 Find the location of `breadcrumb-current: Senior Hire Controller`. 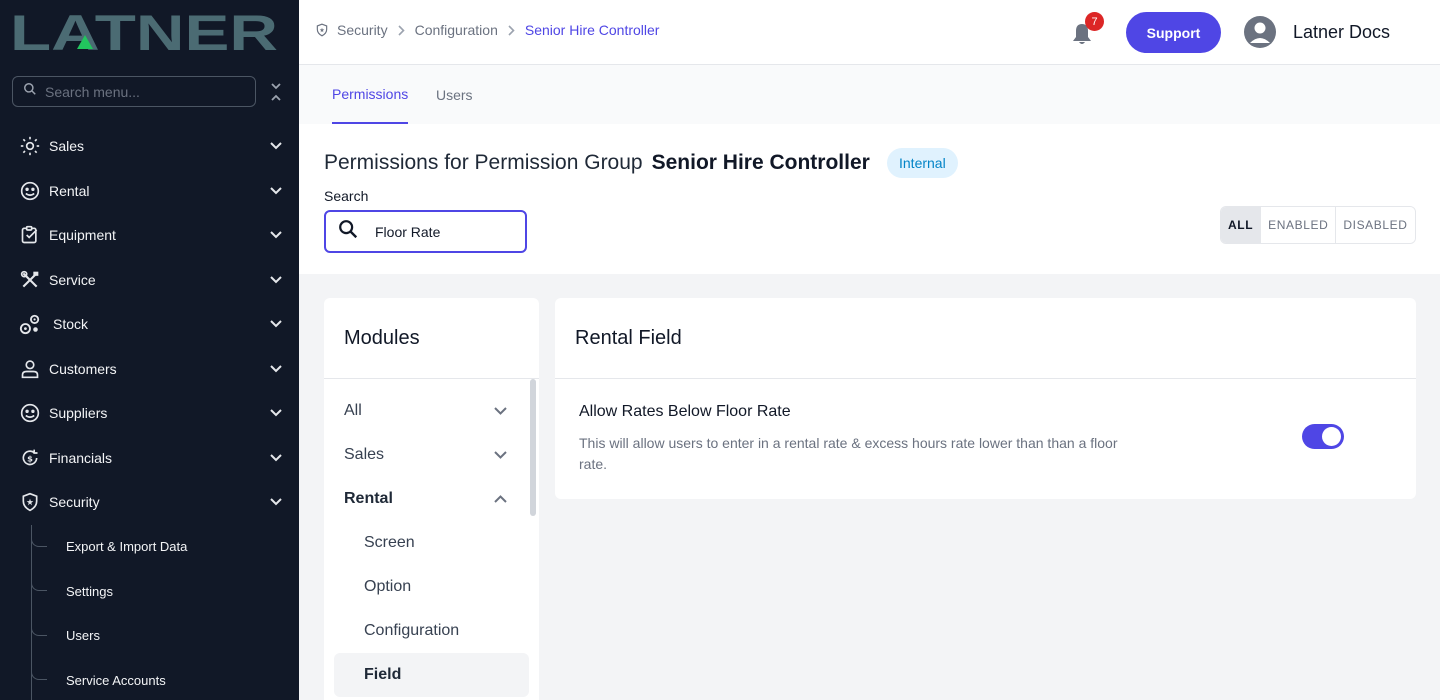

breadcrumb-current: Senior Hire Controller is located at coordinates (592, 30).